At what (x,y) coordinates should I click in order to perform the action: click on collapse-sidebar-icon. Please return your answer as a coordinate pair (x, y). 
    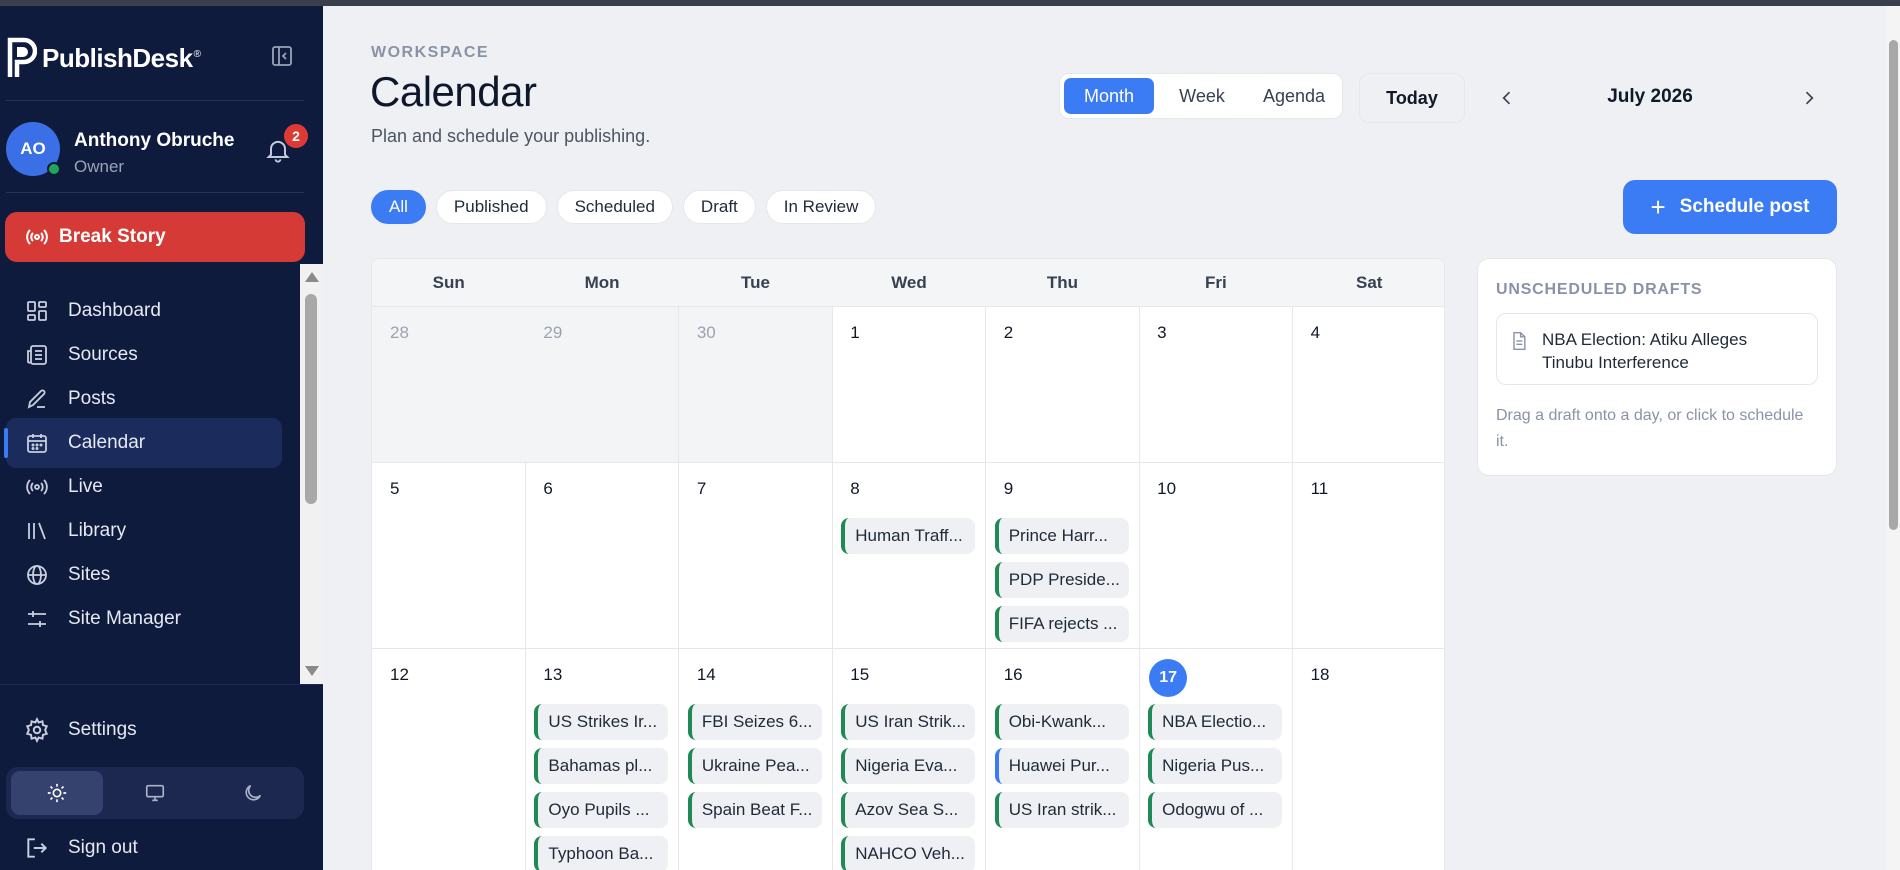
    Looking at the image, I should click on (282, 56).